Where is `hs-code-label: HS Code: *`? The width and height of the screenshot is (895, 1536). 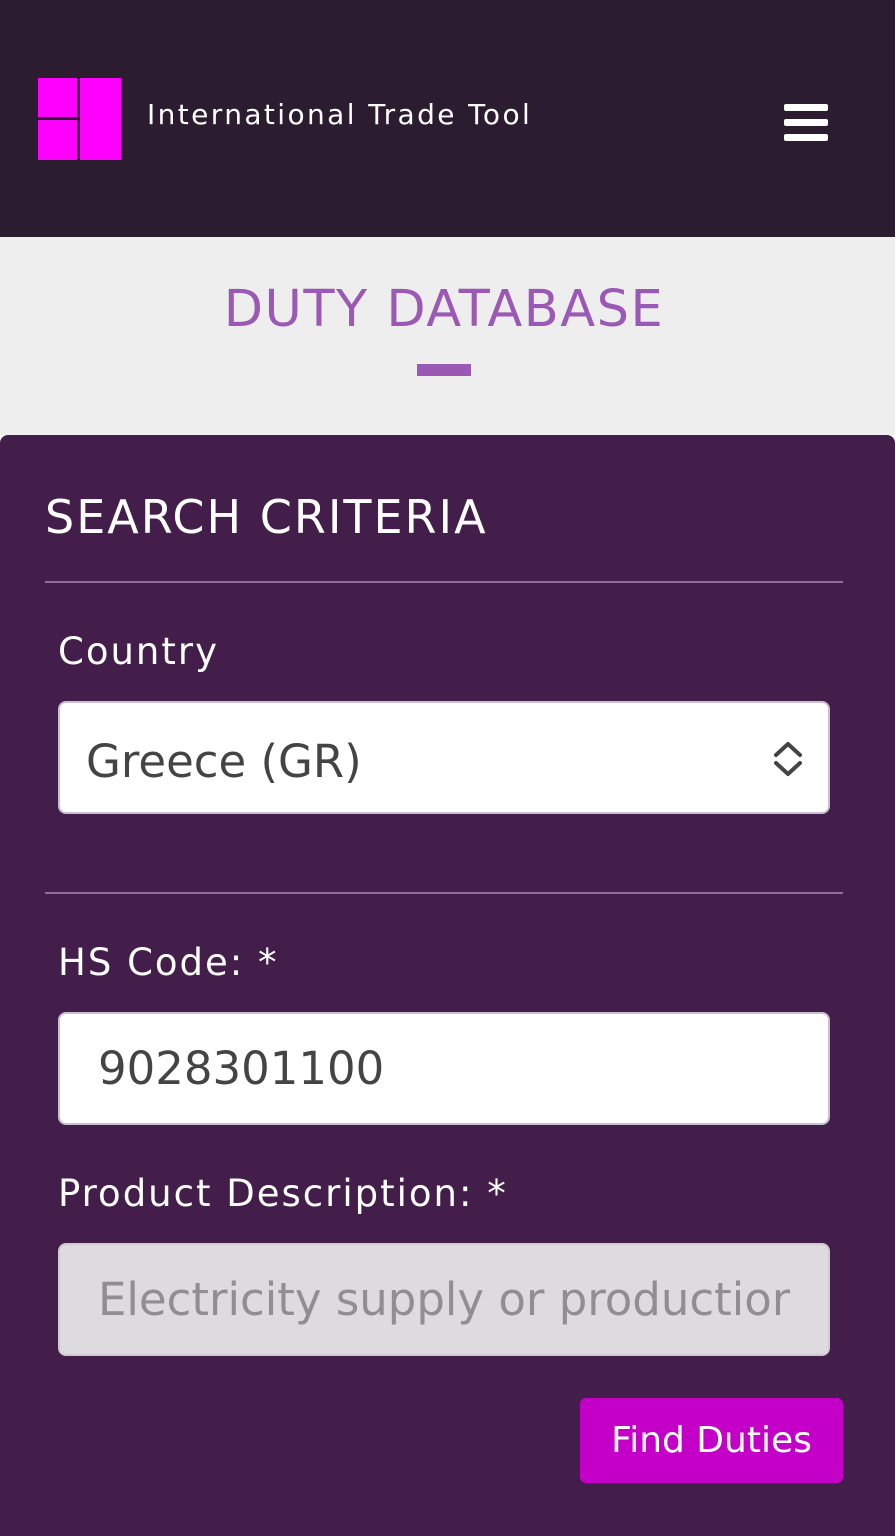 hs-code-label: HS Code: * is located at coordinates (168, 962).